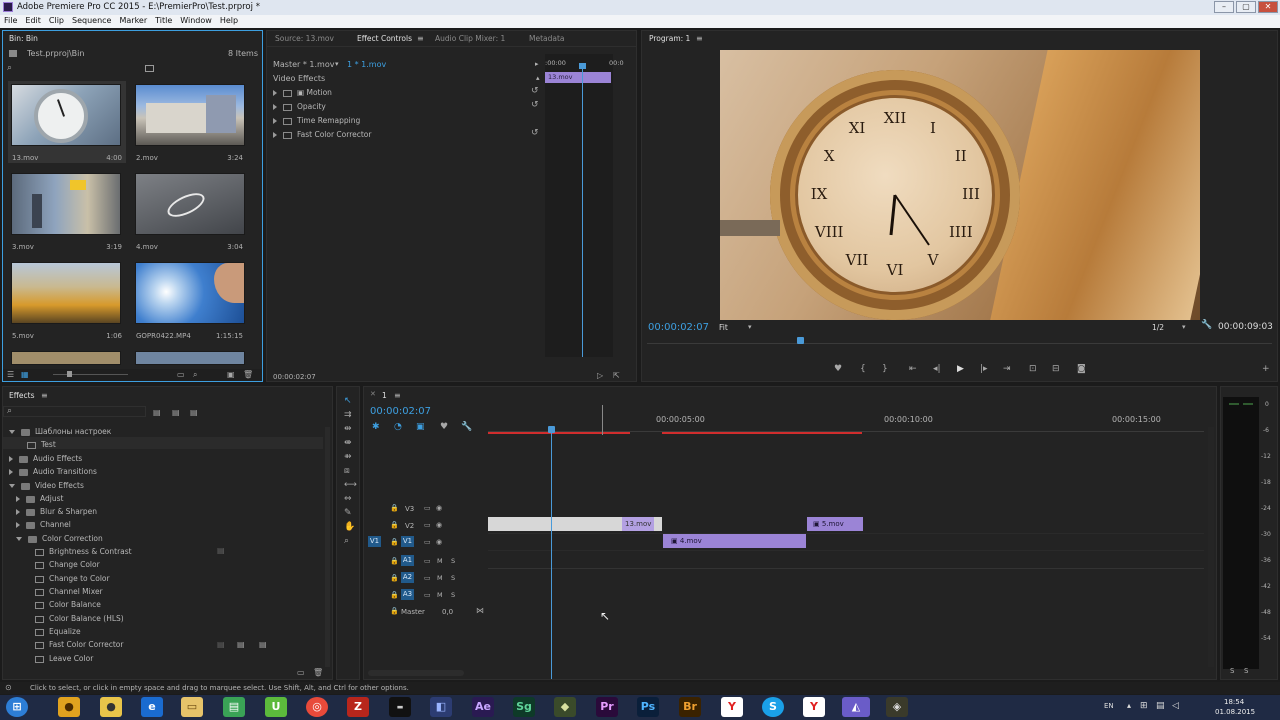 The image size is (1280, 720). Describe the element at coordinates (299, 106) in the screenshot. I see `effect-opacity: Opacity` at that location.